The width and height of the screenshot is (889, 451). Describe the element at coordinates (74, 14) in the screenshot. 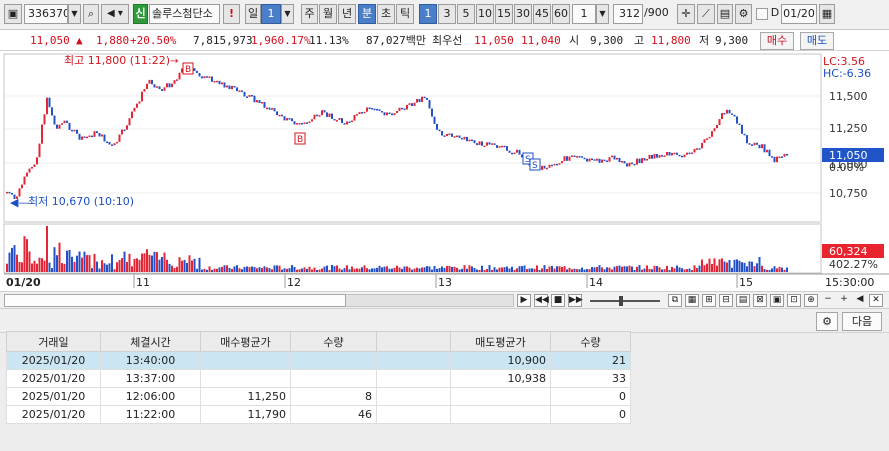

I see `code-dropdown-icon: ▼` at that location.